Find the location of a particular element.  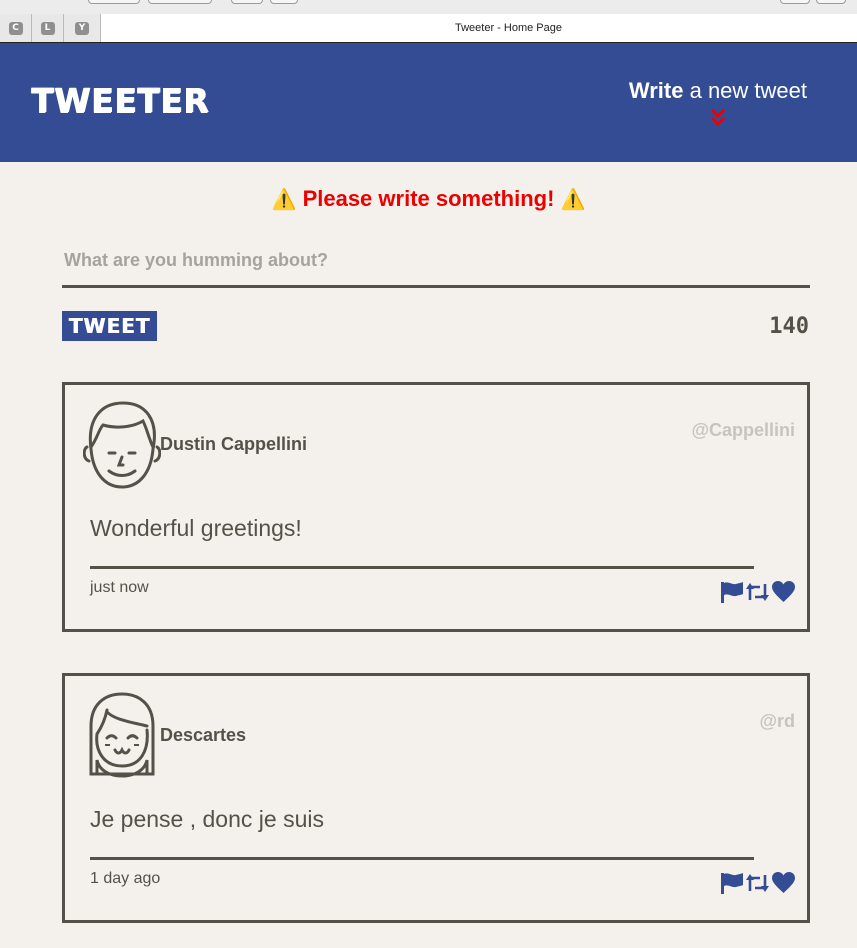

brand-logo: TWEETER is located at coordinates (120, 100).